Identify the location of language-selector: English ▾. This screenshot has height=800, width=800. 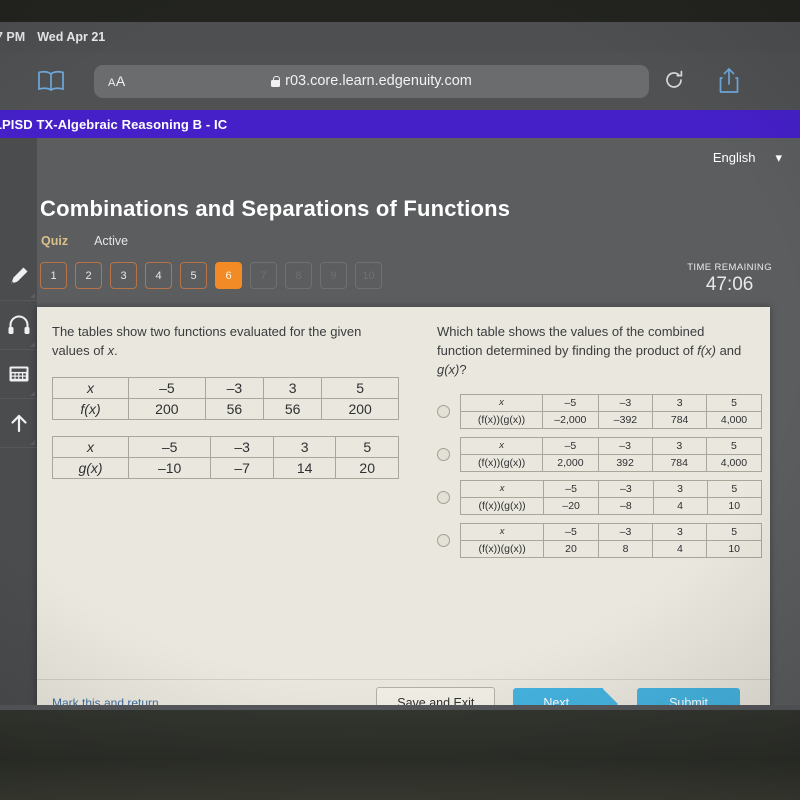
(747, 157).